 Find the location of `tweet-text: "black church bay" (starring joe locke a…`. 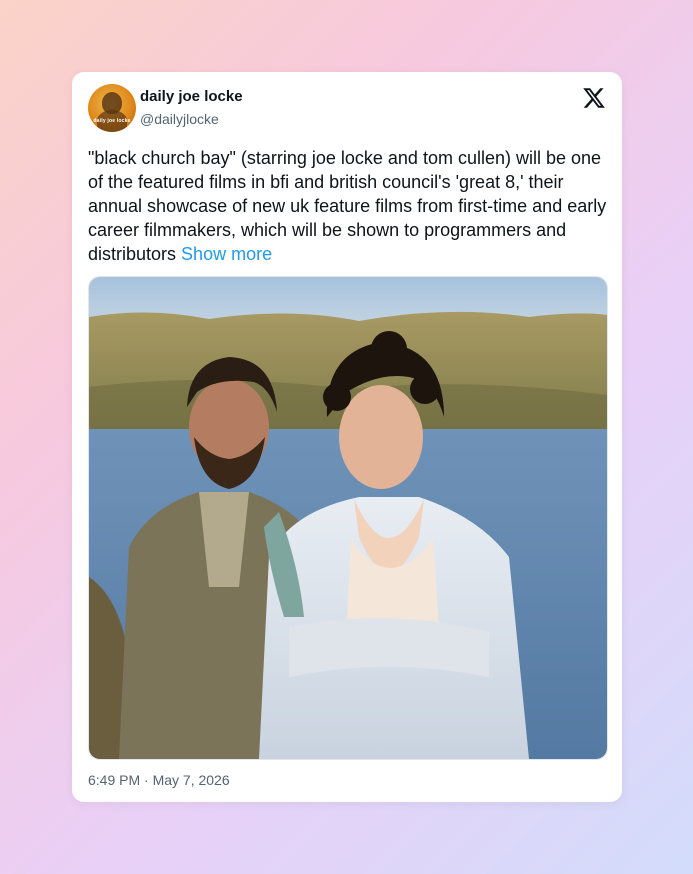

tweet-text: "black church bay" (starring joe locke a… is located at coordinates (349, 206).